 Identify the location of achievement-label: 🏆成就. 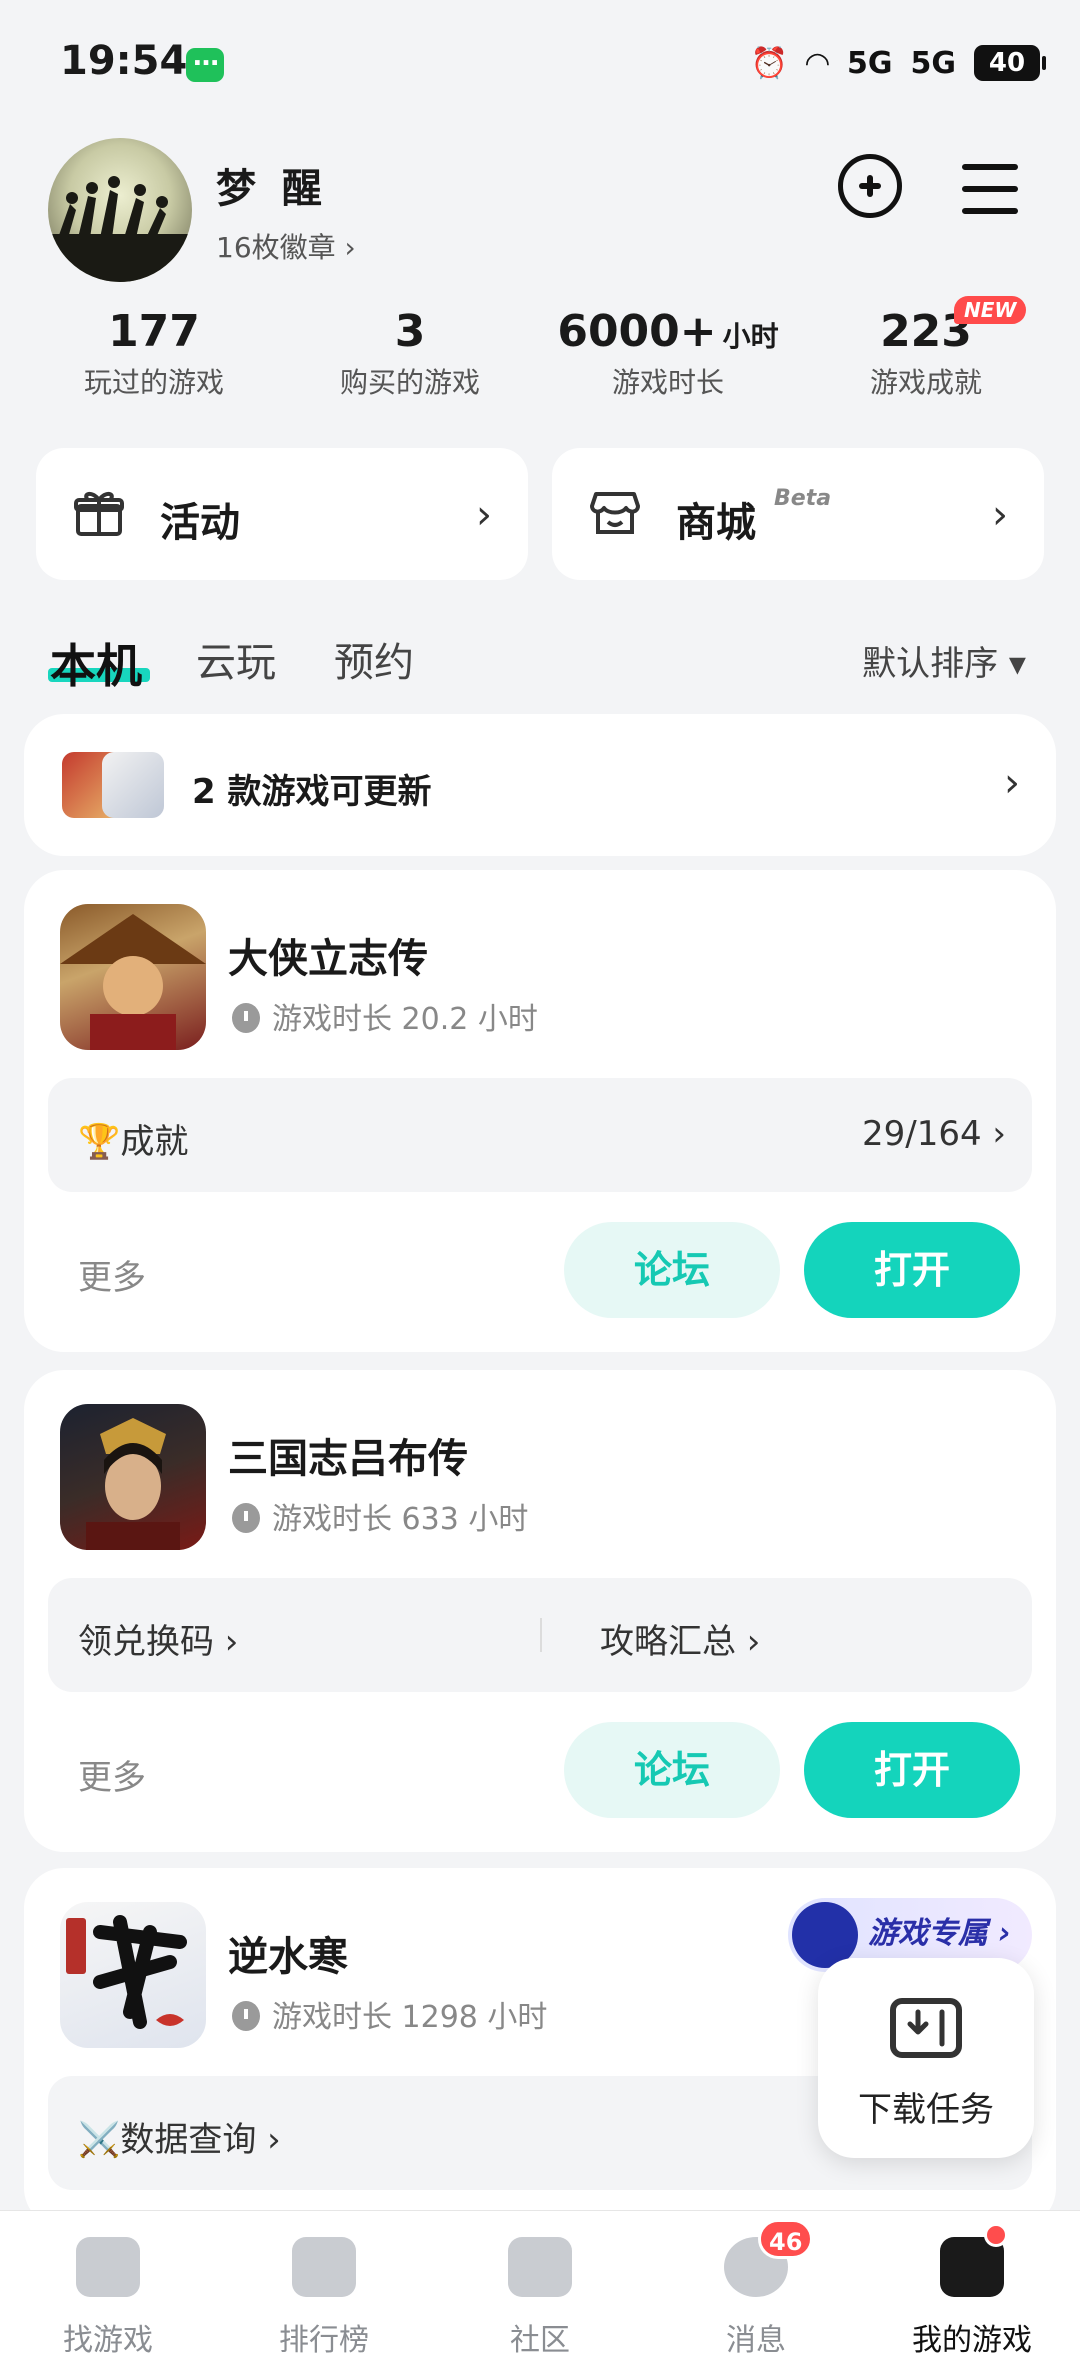
(133, 1142).